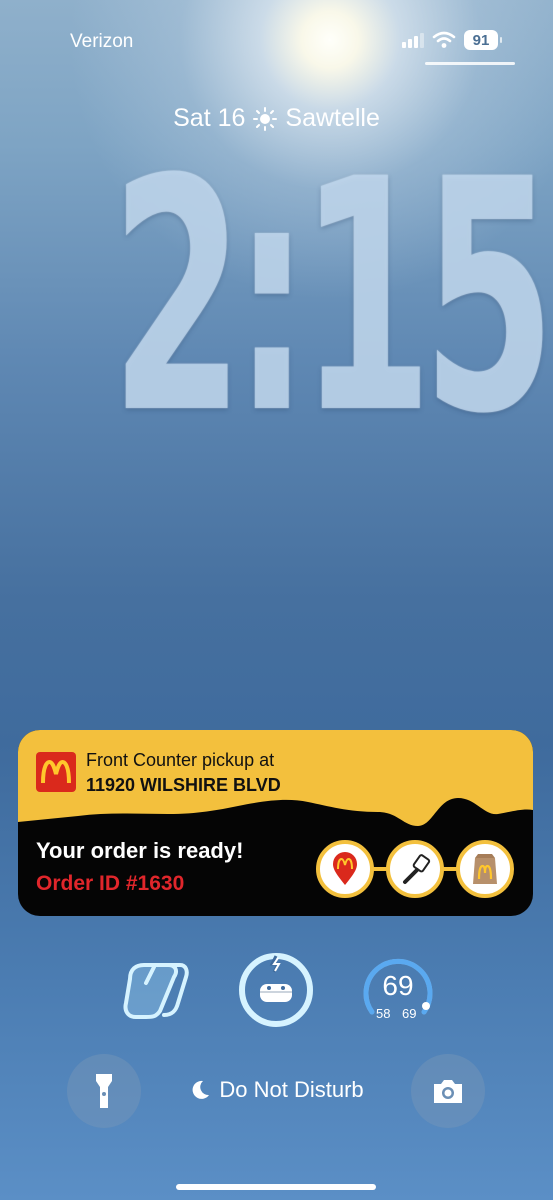 The height and width of the screenshot is (1200, 553). Describe the element at coordinates (398, 985) in the screenshot. I see `current-temperature: 69` at that location.